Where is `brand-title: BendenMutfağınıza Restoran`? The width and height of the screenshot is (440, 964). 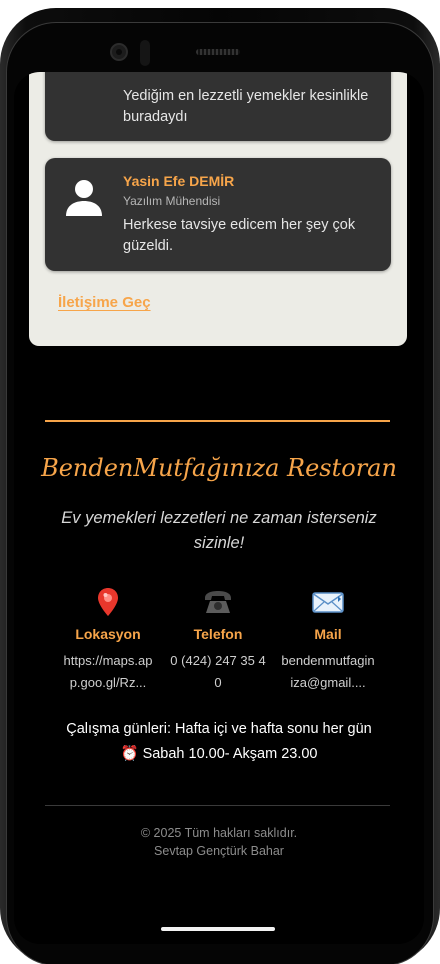
brand-title: BendenMutfağınıza Restoran is located at coordinates (219, 468).